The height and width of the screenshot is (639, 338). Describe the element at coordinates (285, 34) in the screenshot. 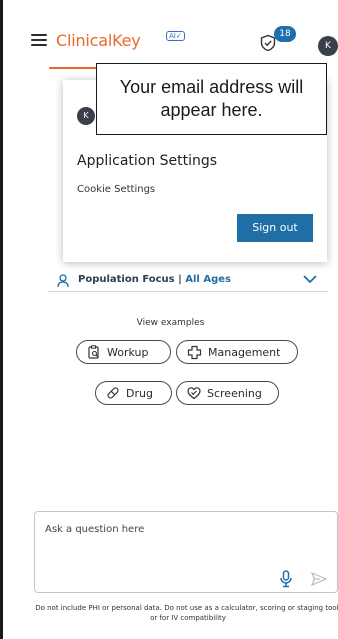

I see `notification-badge: 18` at that location.